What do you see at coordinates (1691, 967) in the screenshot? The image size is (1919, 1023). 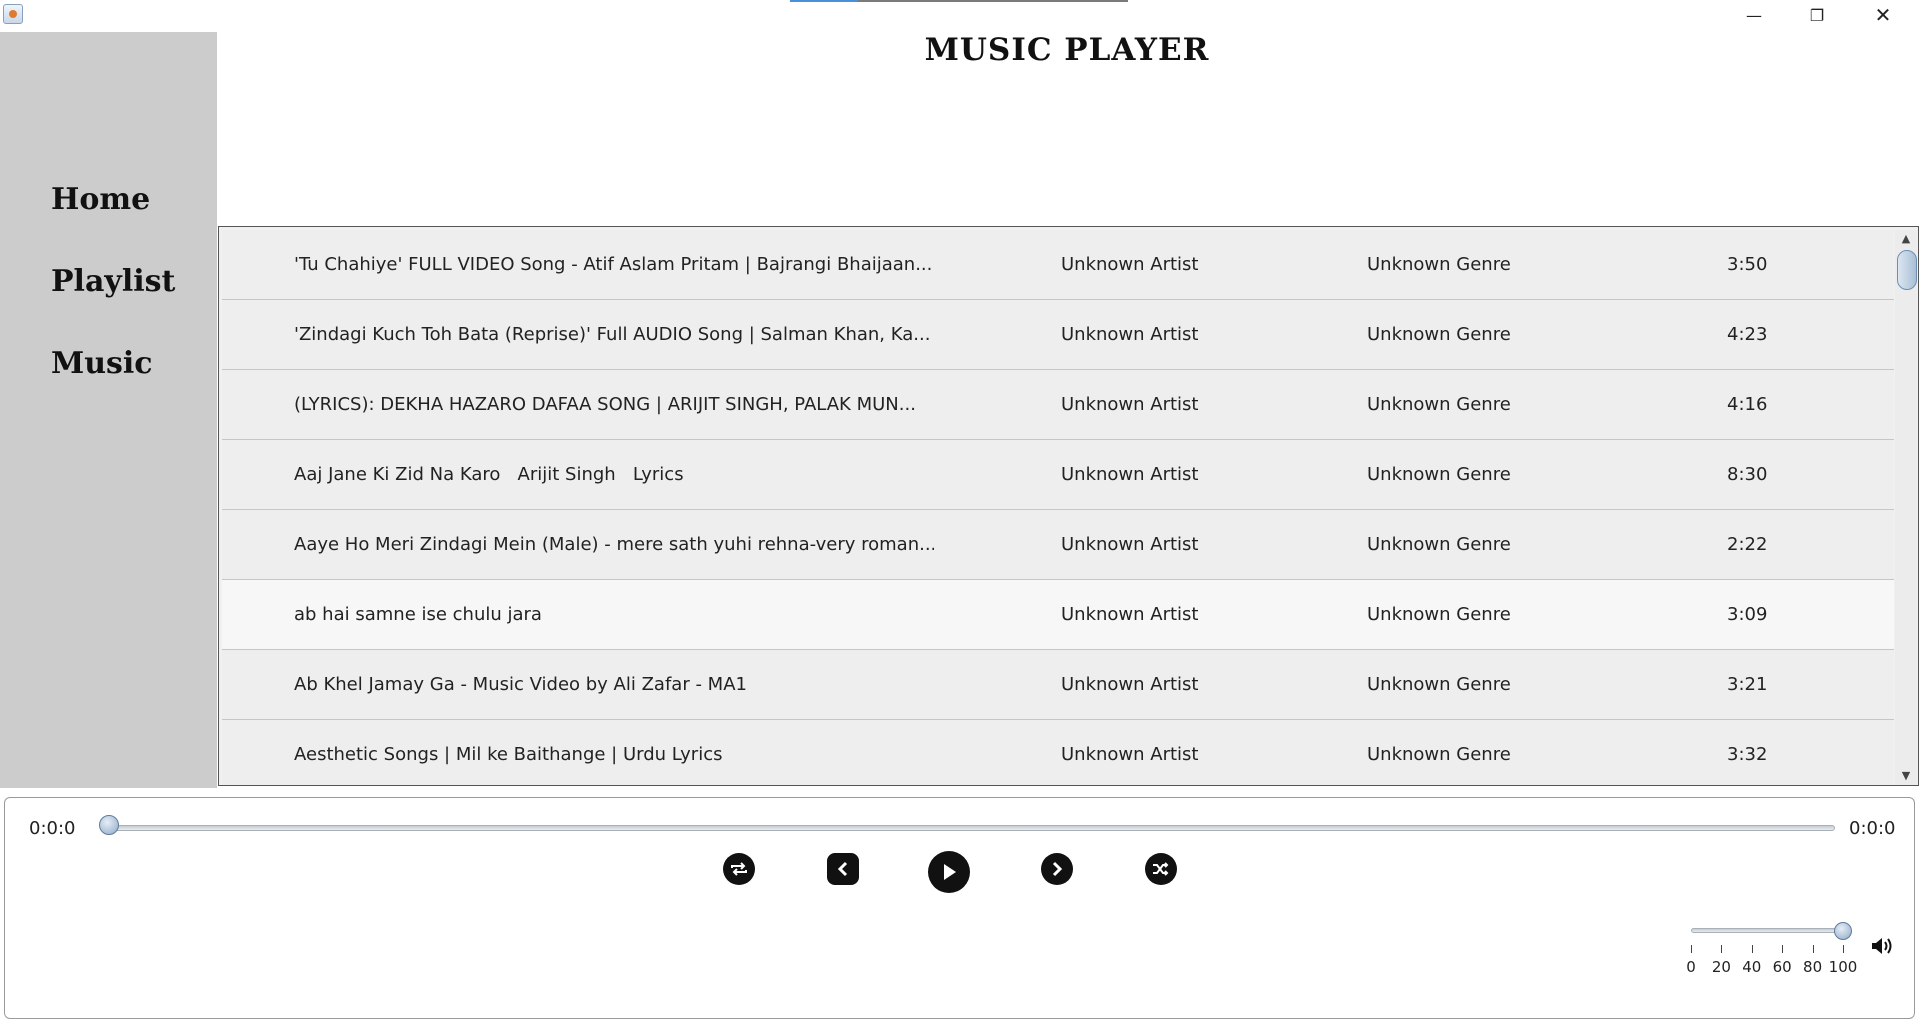 I see `volume-tick-label: 0` at bounding box center [1691, 967].